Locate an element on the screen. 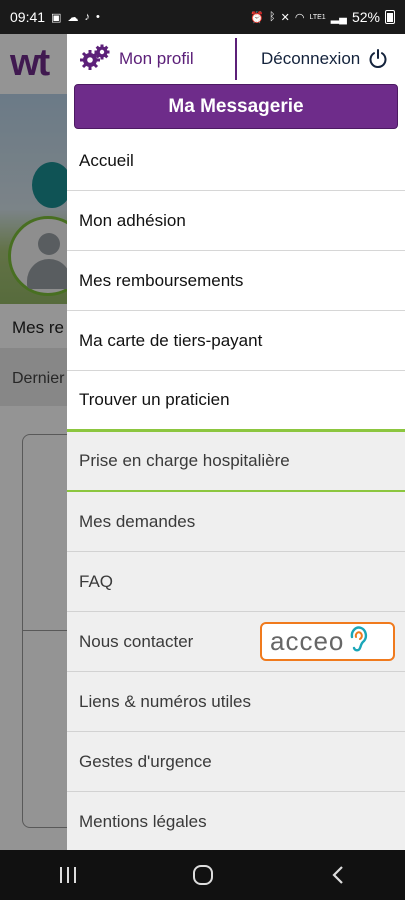  menu-item-prise-en-charge-hospitaliere: Prise en charge hospitalière is located at coordinates (236, 462).